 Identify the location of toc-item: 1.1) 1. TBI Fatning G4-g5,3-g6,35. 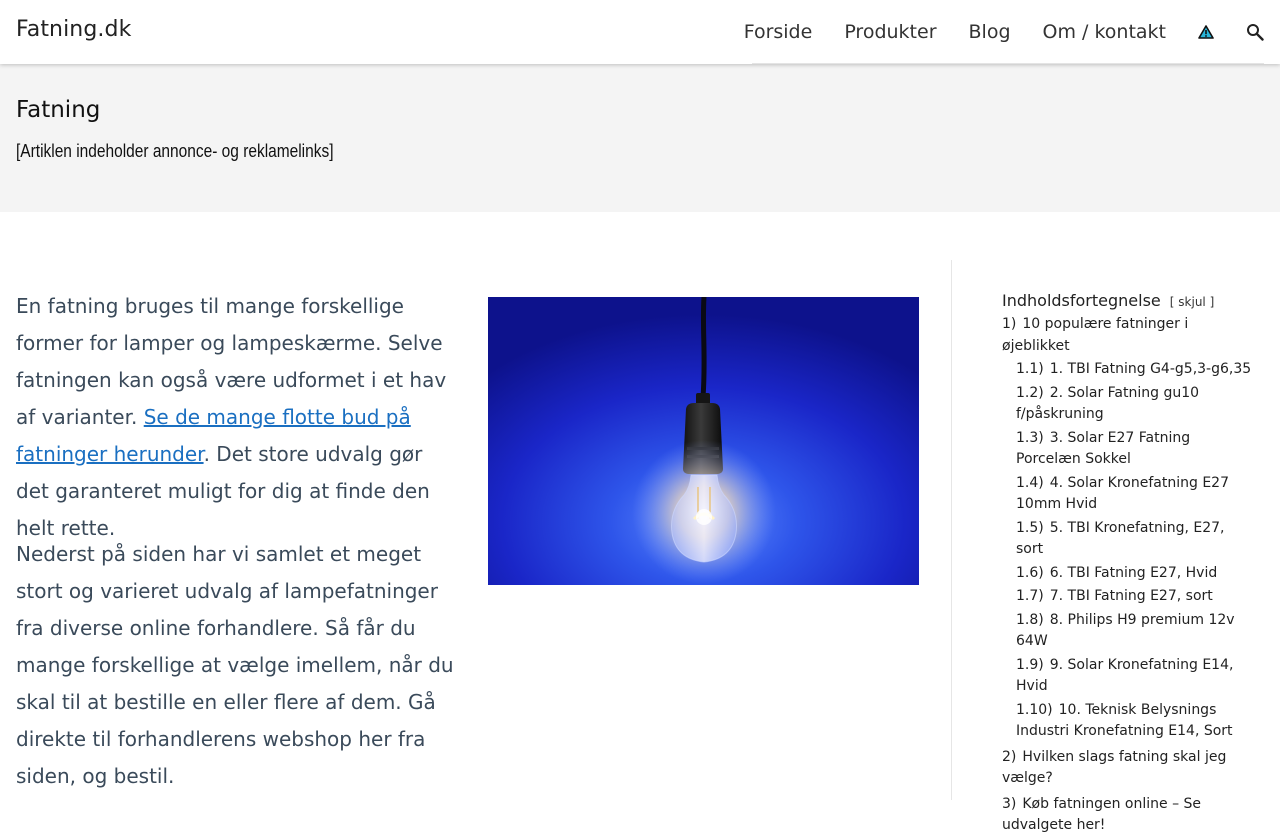
(1127, 370).